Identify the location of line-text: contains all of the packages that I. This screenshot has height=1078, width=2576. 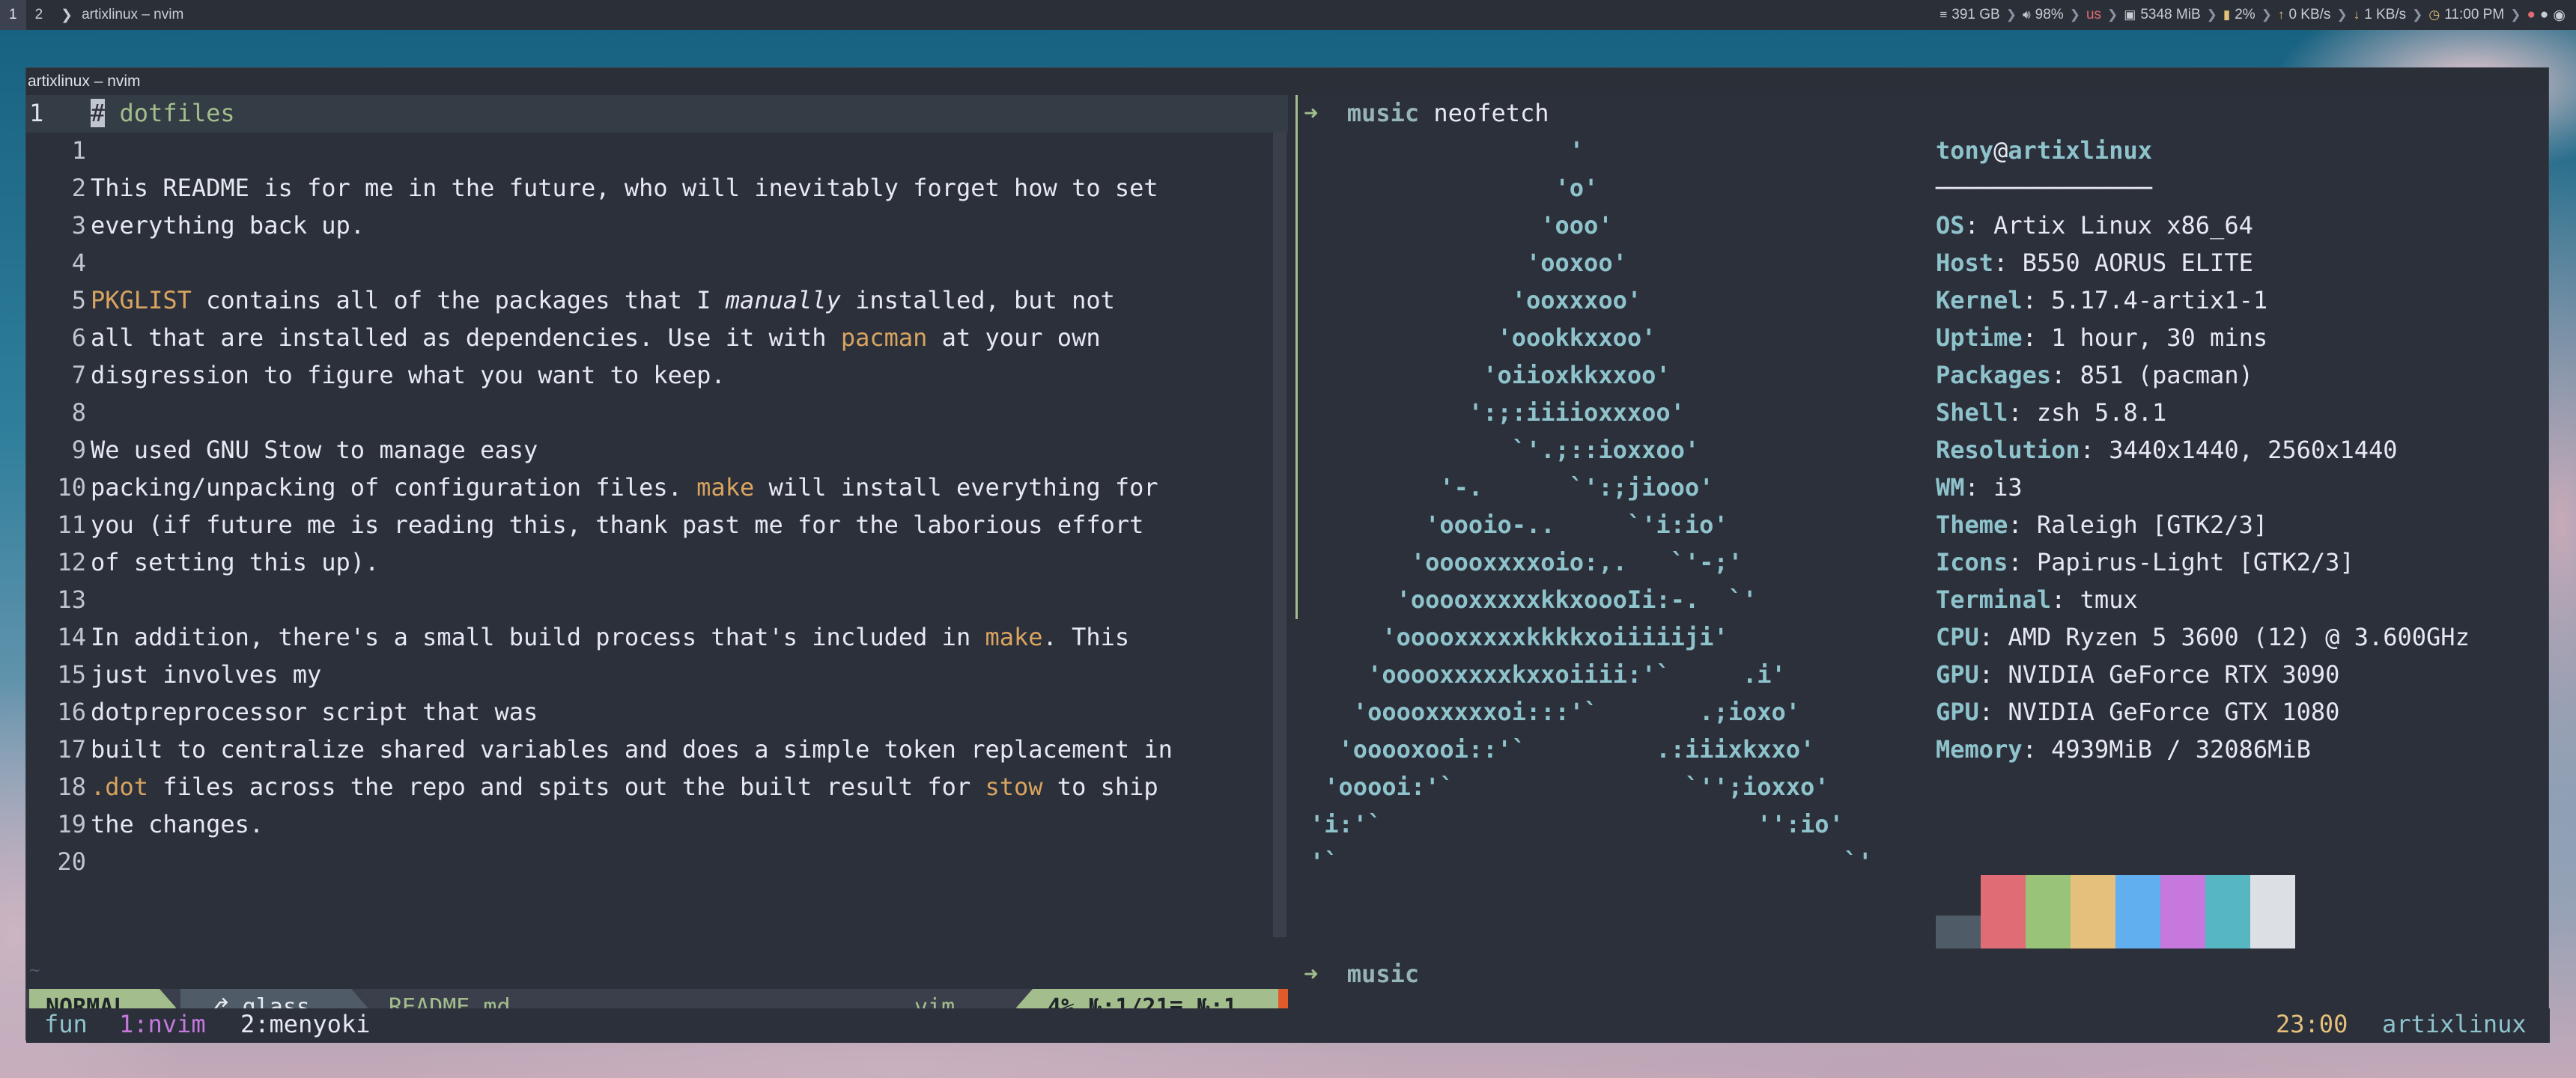
(458, 300).